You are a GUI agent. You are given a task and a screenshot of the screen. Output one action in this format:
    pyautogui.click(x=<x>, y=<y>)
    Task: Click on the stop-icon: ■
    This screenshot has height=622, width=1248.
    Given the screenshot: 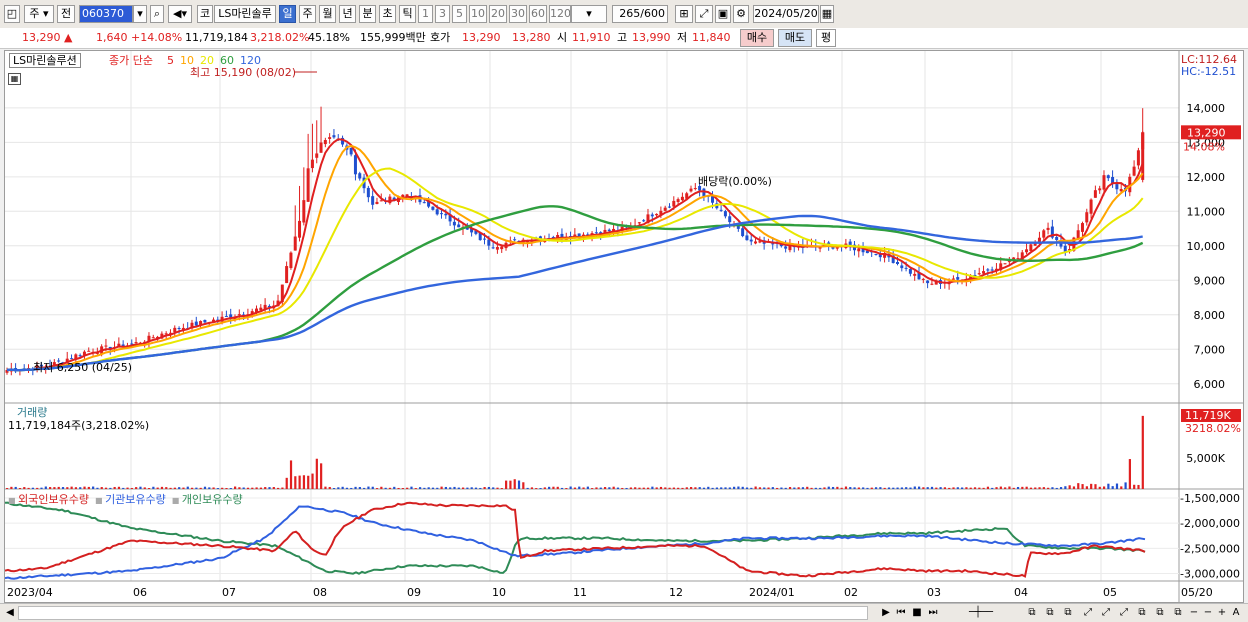 What is the action you would take?
    pyautogui.click(x=917, y=613)
    